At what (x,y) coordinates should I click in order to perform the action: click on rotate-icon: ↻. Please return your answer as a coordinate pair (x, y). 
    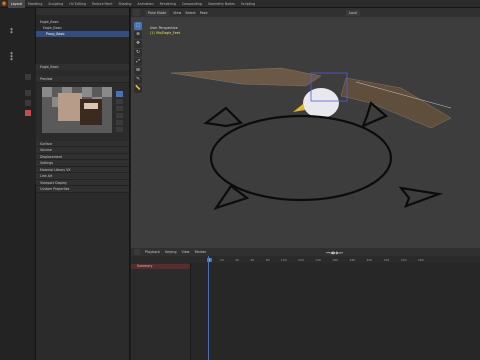
    Looking at the image, I should click on (138, 53).